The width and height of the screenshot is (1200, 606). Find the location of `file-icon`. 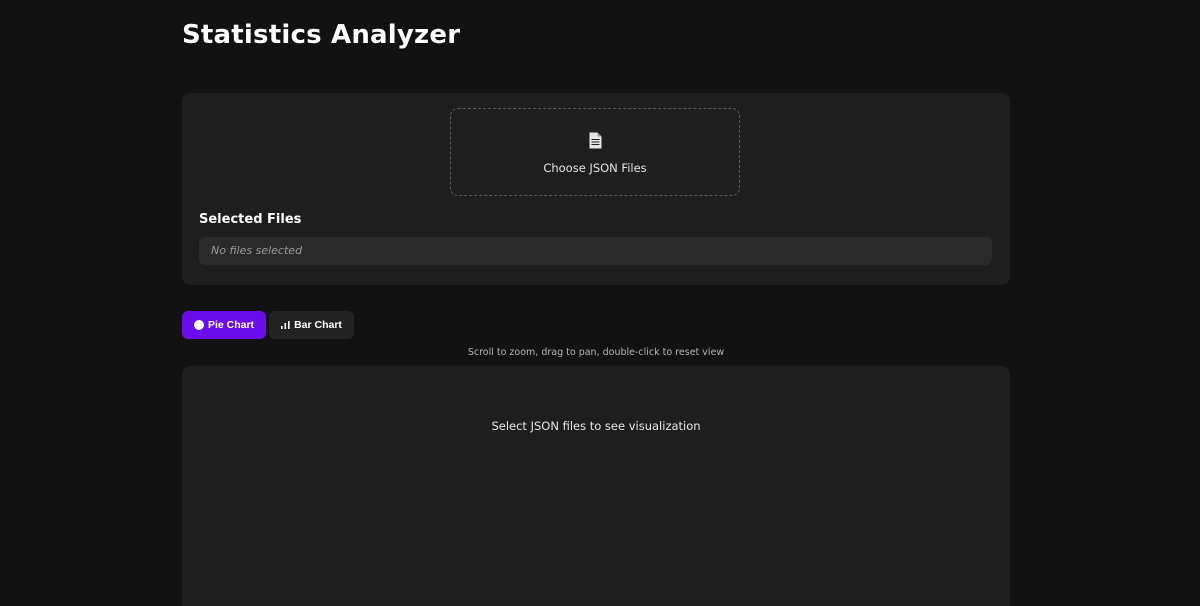

file-icon is located at coordinates (595, 140).